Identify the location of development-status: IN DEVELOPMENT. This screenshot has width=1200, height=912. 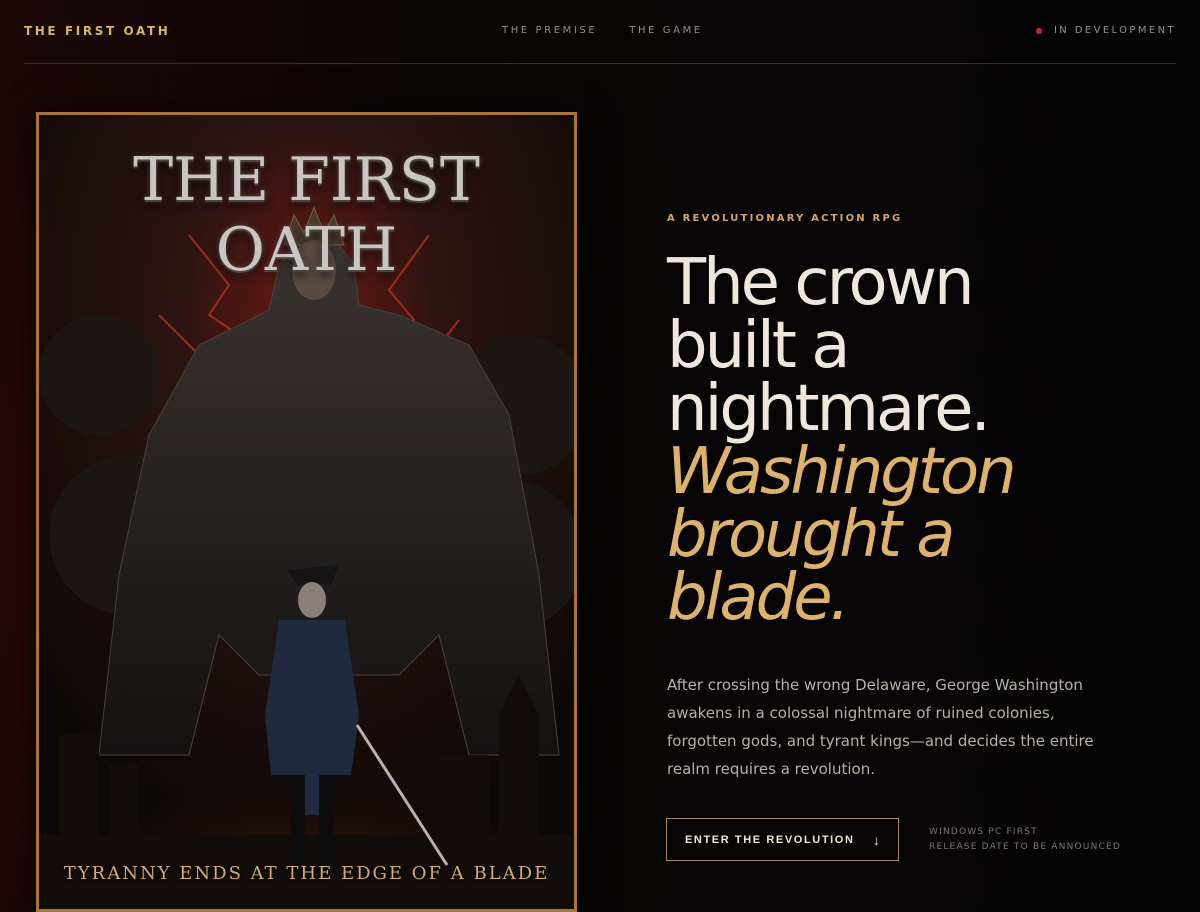
(1105, 30).